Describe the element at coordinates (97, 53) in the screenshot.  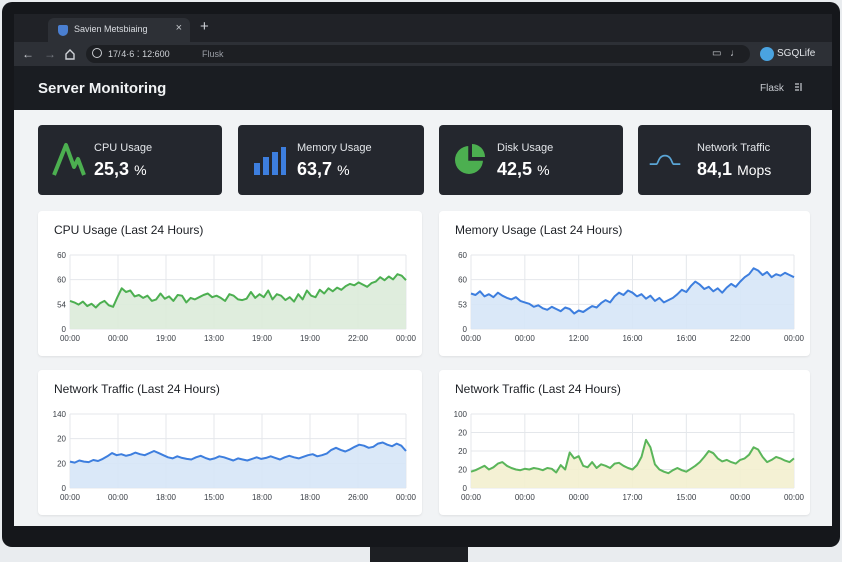
I see `site-info-icon` at that location.